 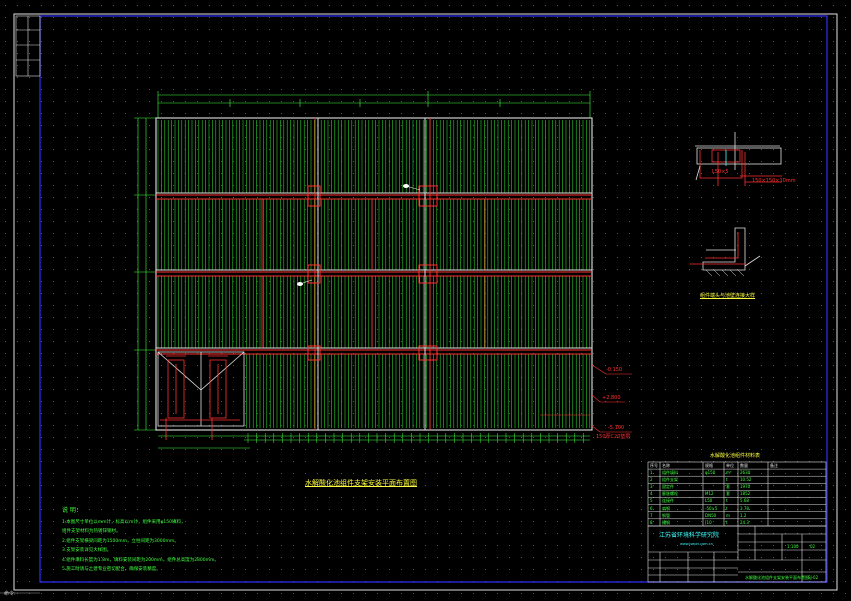 What do you see at coordinates (743, 515) in the screenshot?
I see `bom-cell: 1.2` at bounding box center [743, 515].